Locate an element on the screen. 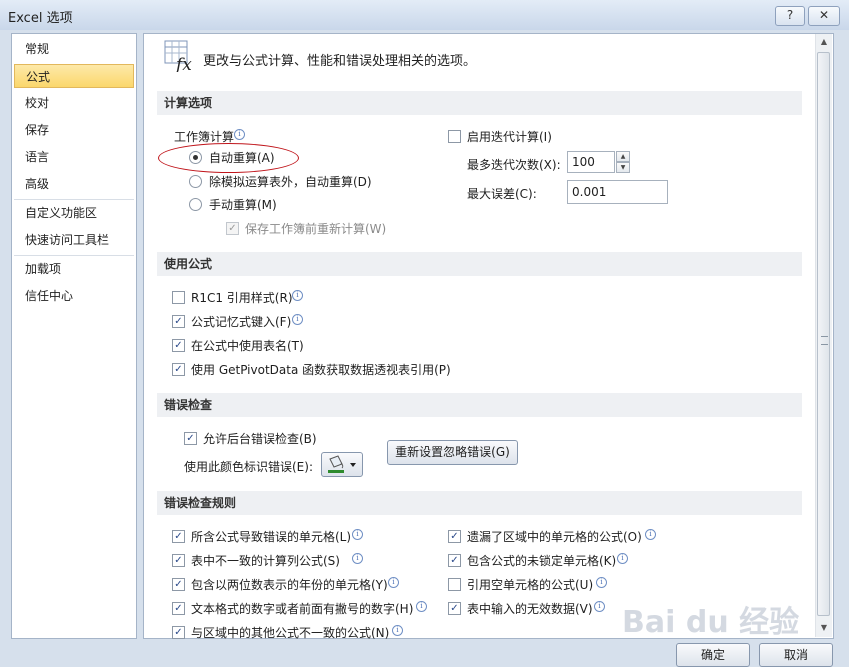 This screenshot has width=849, height=667. rule-unlocked-cells-checkbox: ✓ is located at coordinates (454, 560).